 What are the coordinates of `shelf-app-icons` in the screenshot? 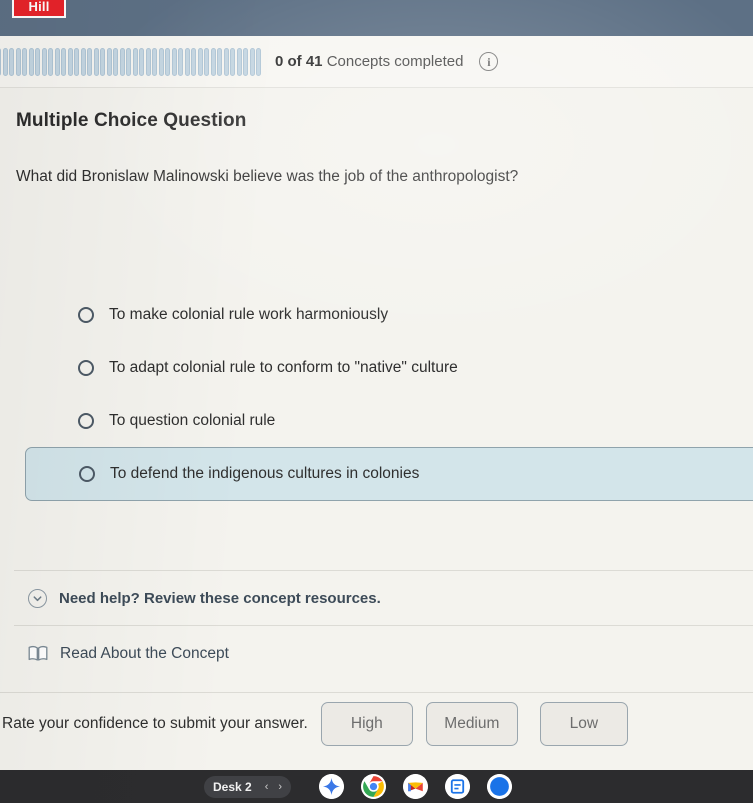 It's located at (416, 786).